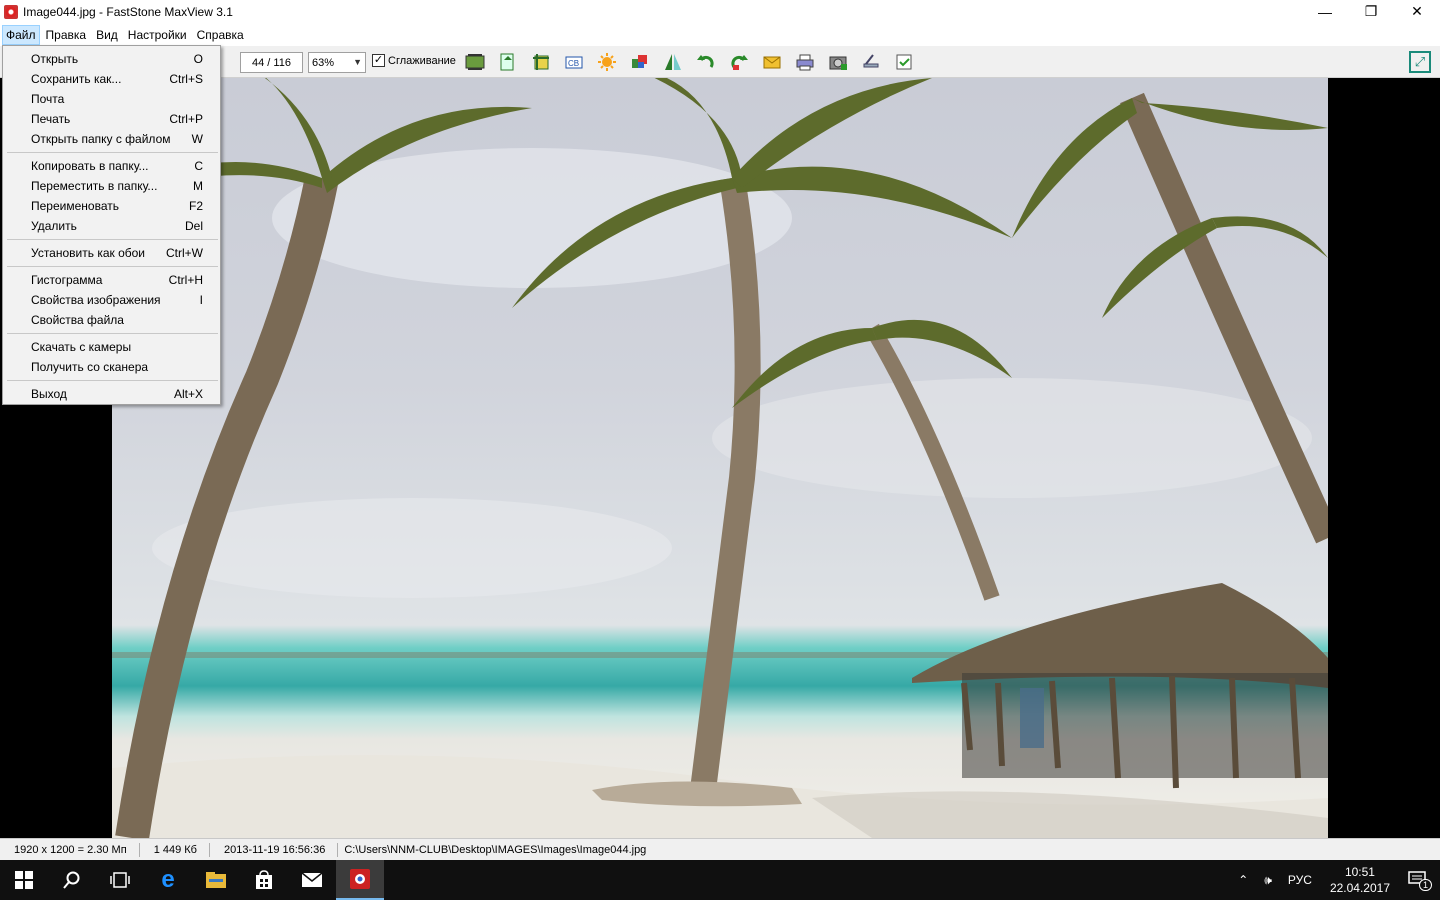 The height and width of the screenshot is (900, 1440). I want to click on menu-item-label: Свойства изображения, so click(96, 300).